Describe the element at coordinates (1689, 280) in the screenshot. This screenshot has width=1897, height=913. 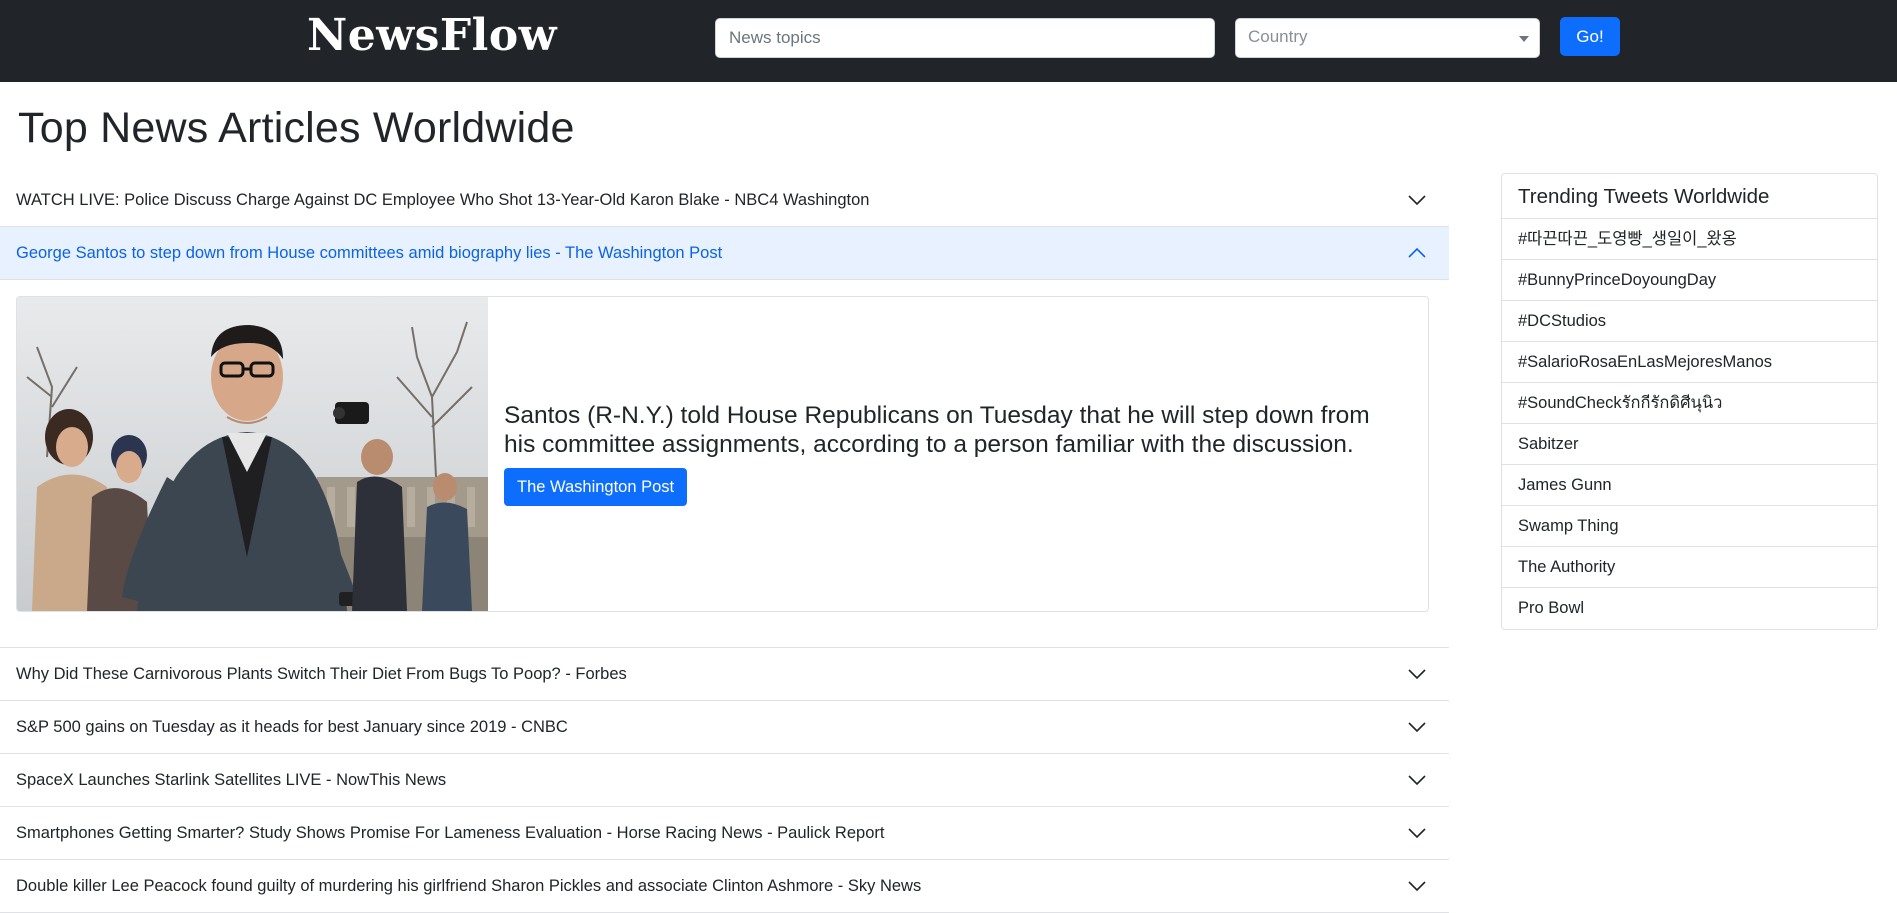
I see `trend-item: #BunnyPrinceDoyoungDay` at that location.